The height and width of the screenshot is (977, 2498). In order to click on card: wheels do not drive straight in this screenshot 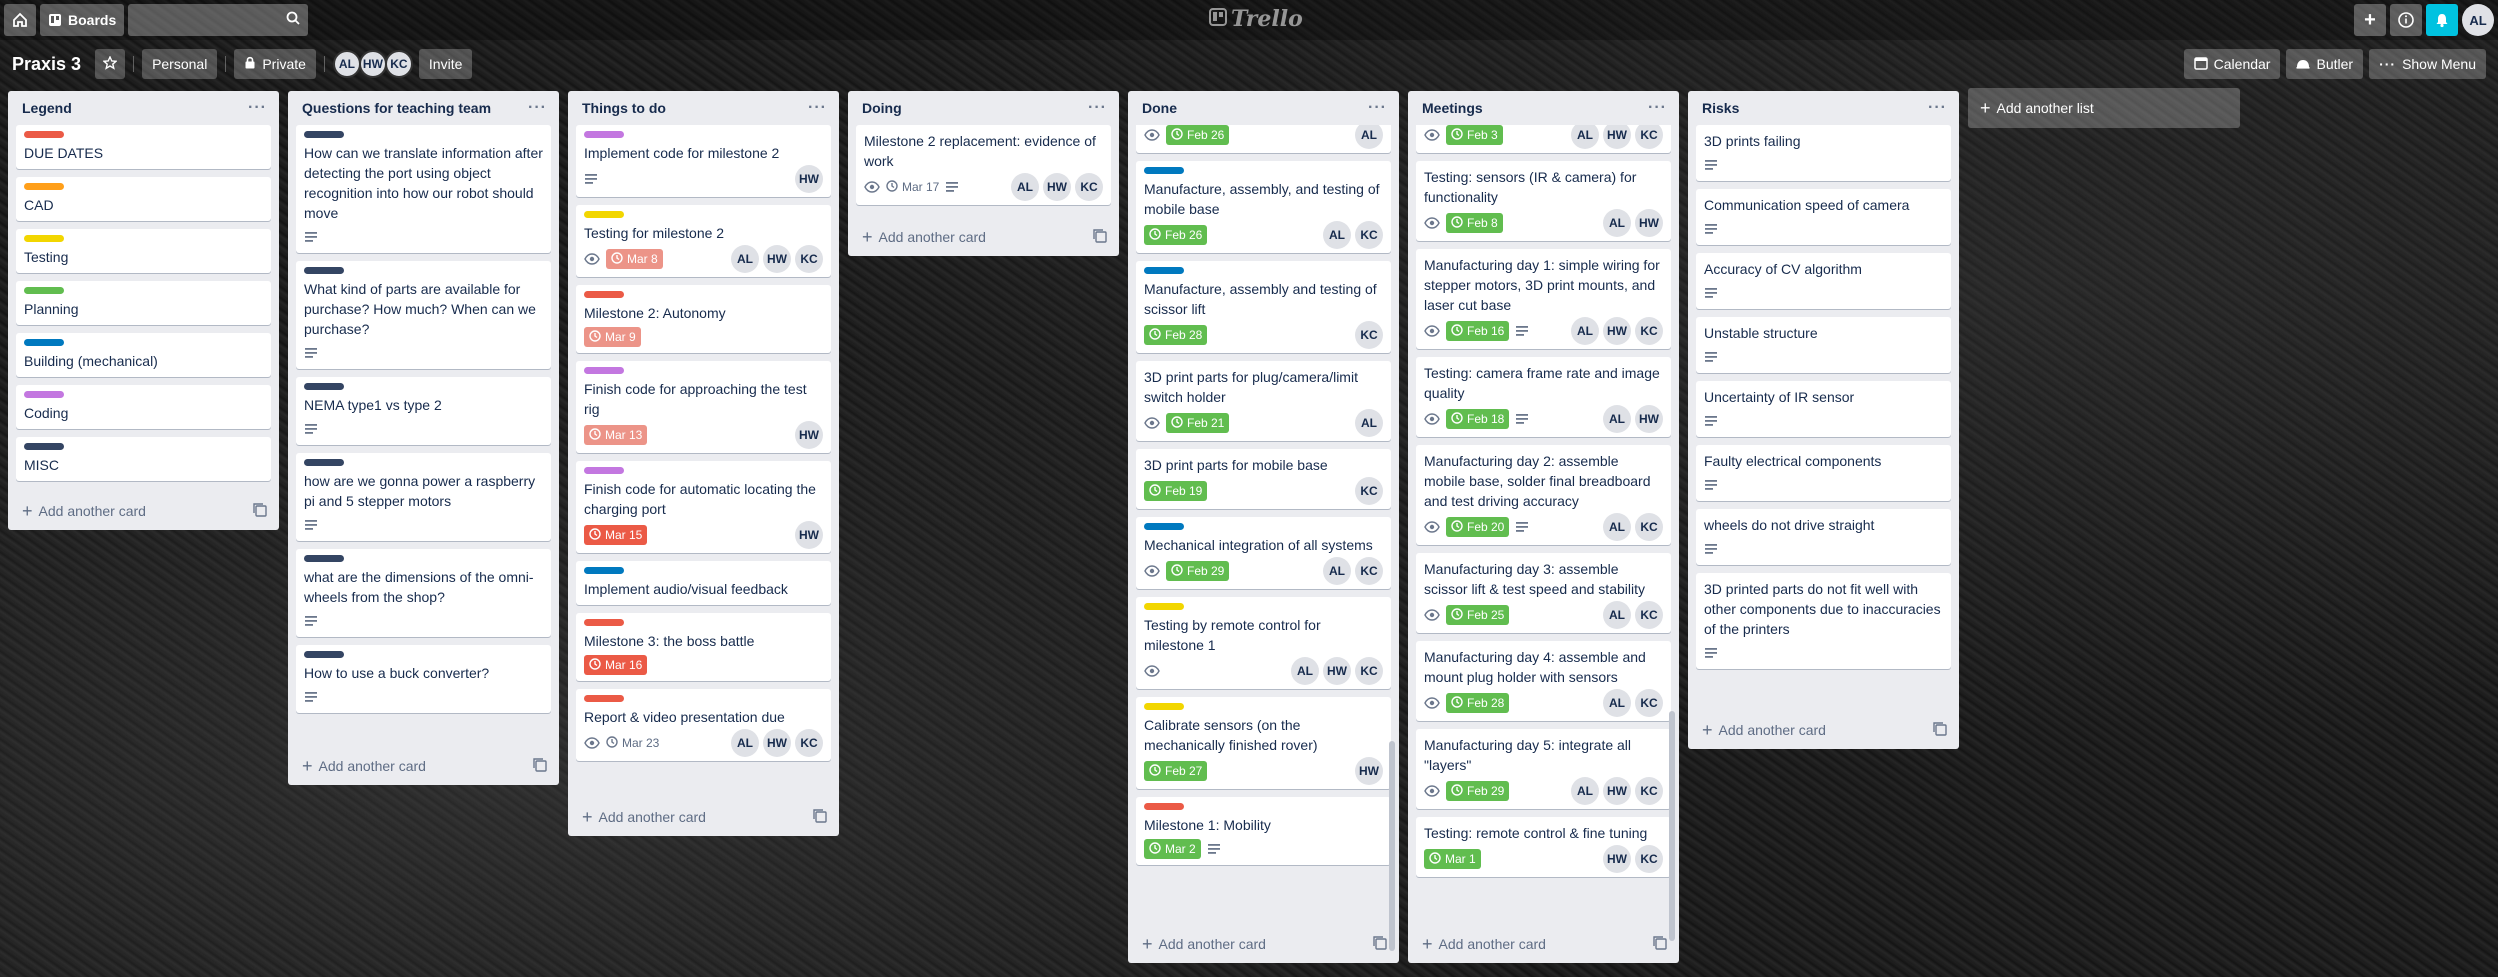, I will do `click(1823, 537)`.